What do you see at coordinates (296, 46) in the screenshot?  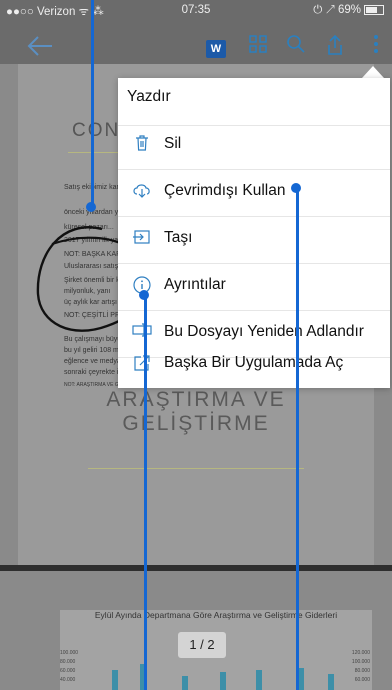 I see `search-icon` at bounding box center [296, 46].